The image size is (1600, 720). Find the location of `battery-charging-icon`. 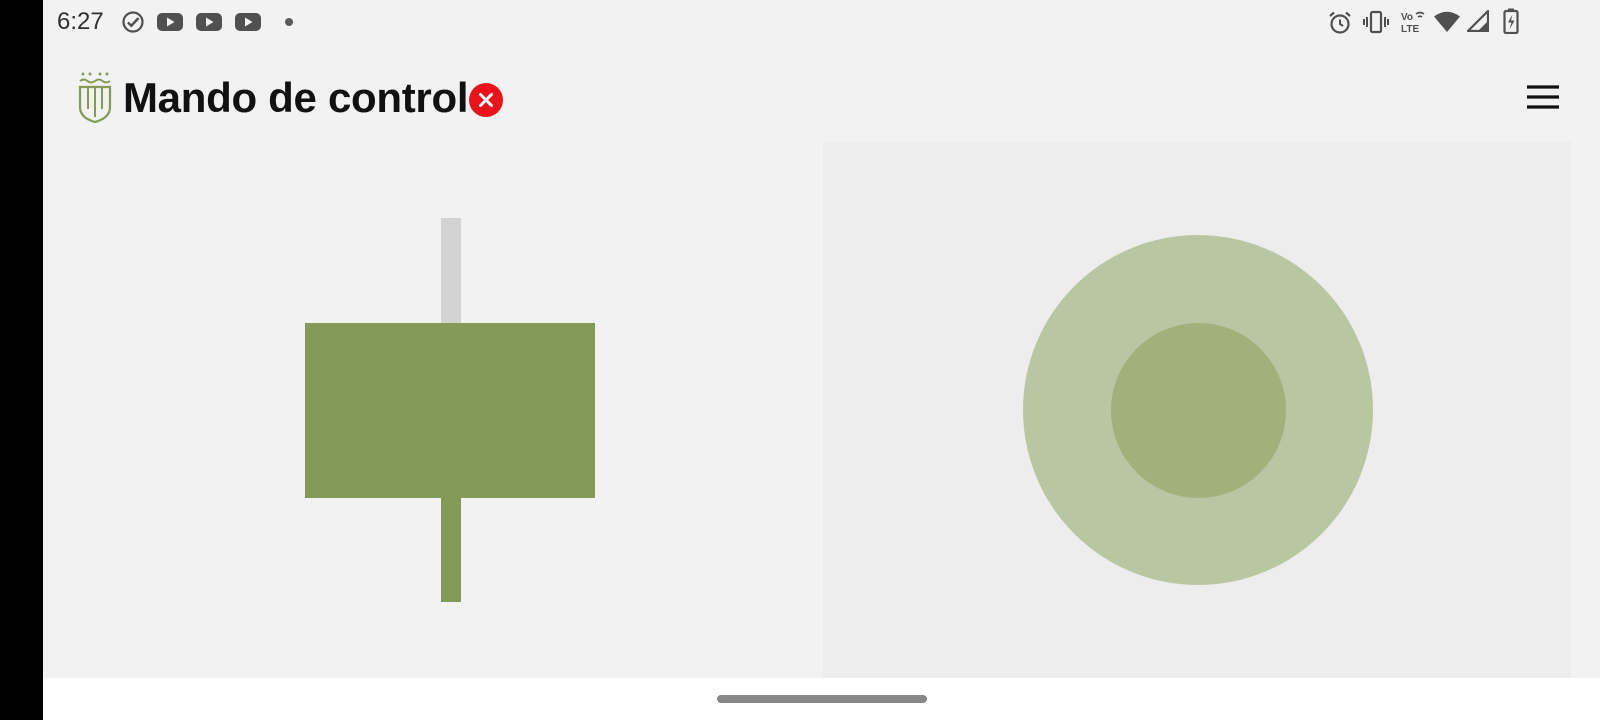

battery-charging-icon is located at coordinates (1511, 23).